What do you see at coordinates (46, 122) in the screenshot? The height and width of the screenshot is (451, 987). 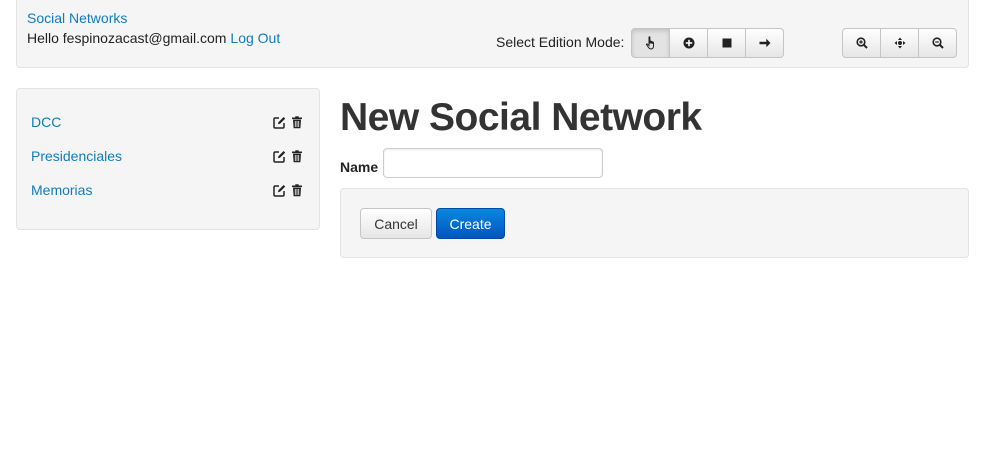 I see `sidebar-item-label: DCC` at bounding box center [46, 122].